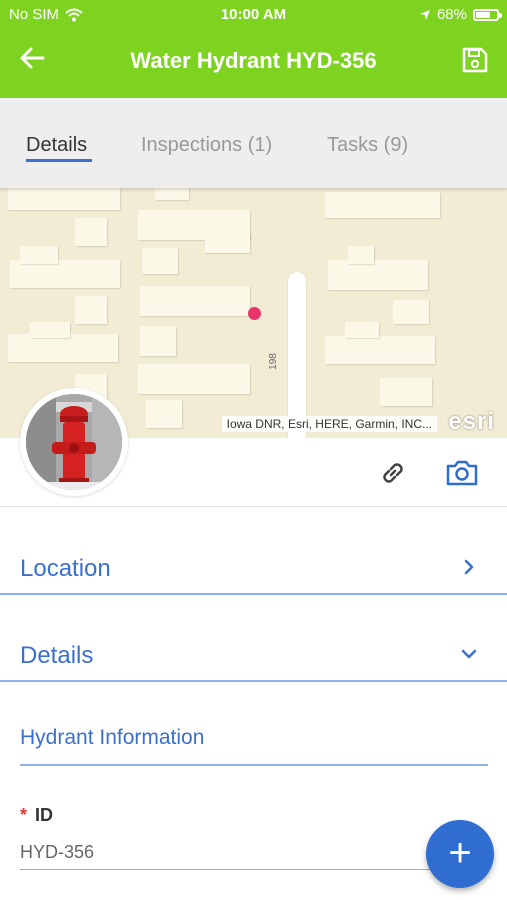 The image size is (507, 900). I want to click on hydrant-thumbnail, so click(74, 442).